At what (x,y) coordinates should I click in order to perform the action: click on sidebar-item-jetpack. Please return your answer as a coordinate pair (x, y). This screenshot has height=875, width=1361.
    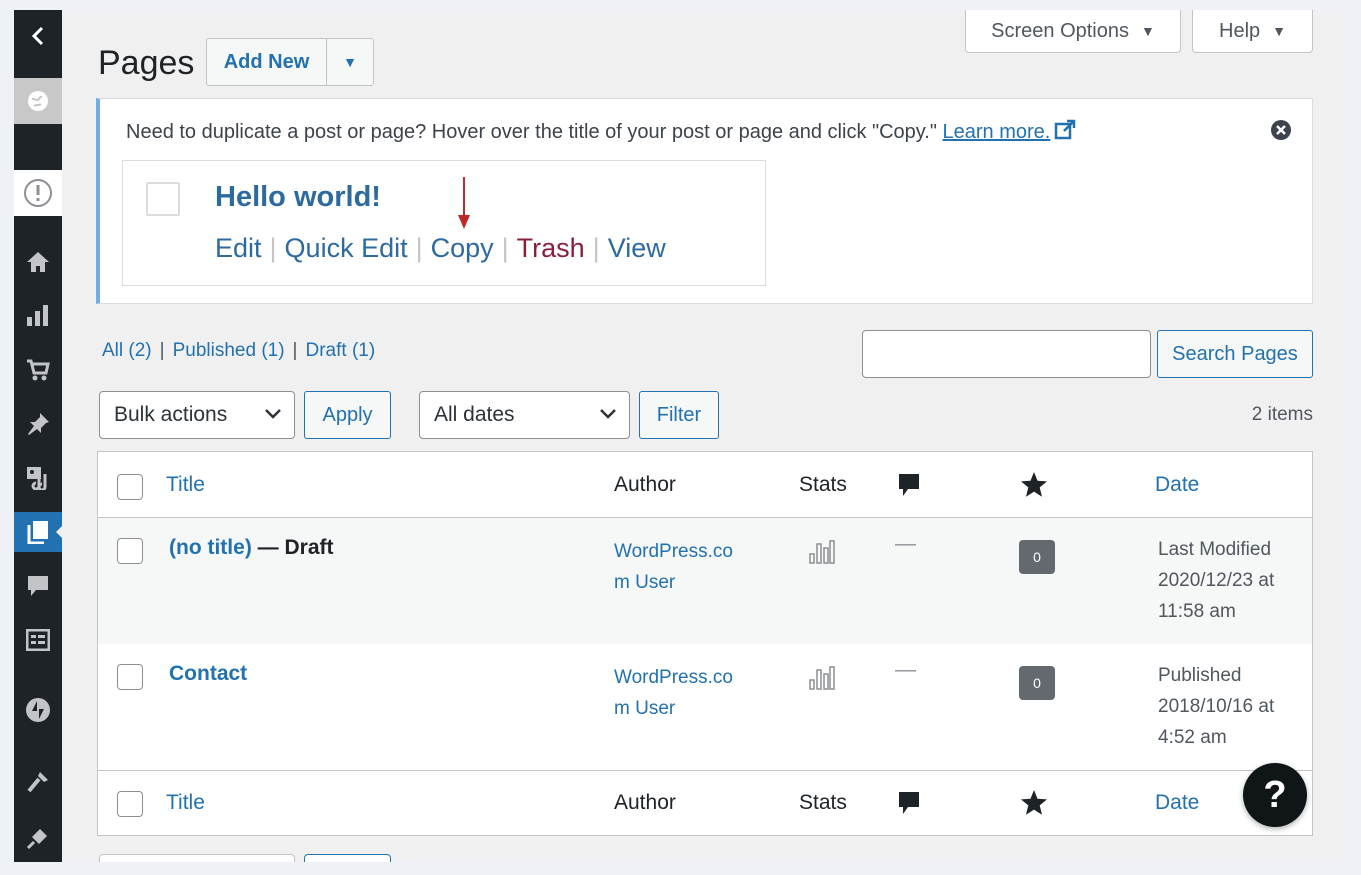
    Looking at the image, I should click on (38, 710).